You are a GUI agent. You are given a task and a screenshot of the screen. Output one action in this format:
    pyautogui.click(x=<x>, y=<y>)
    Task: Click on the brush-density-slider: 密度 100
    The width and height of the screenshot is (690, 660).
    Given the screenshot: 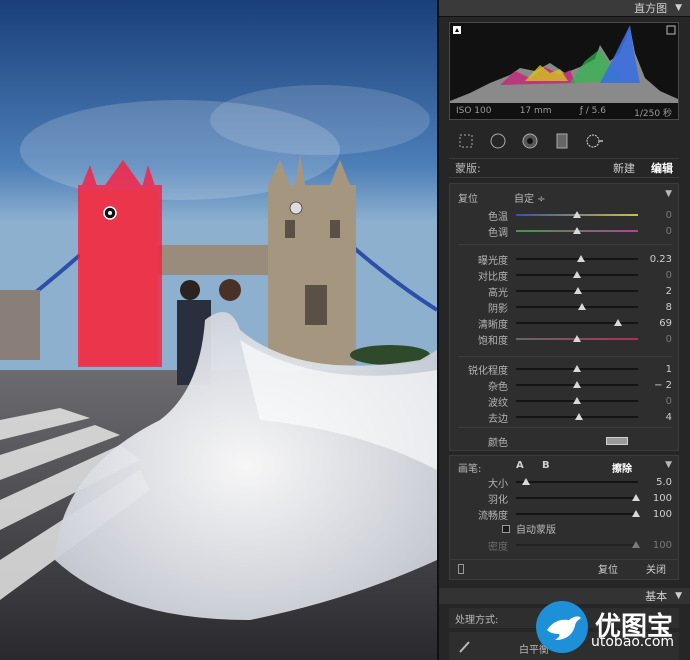 What is the action you would take?
    pyautogui.click(x=564, y=545)
    